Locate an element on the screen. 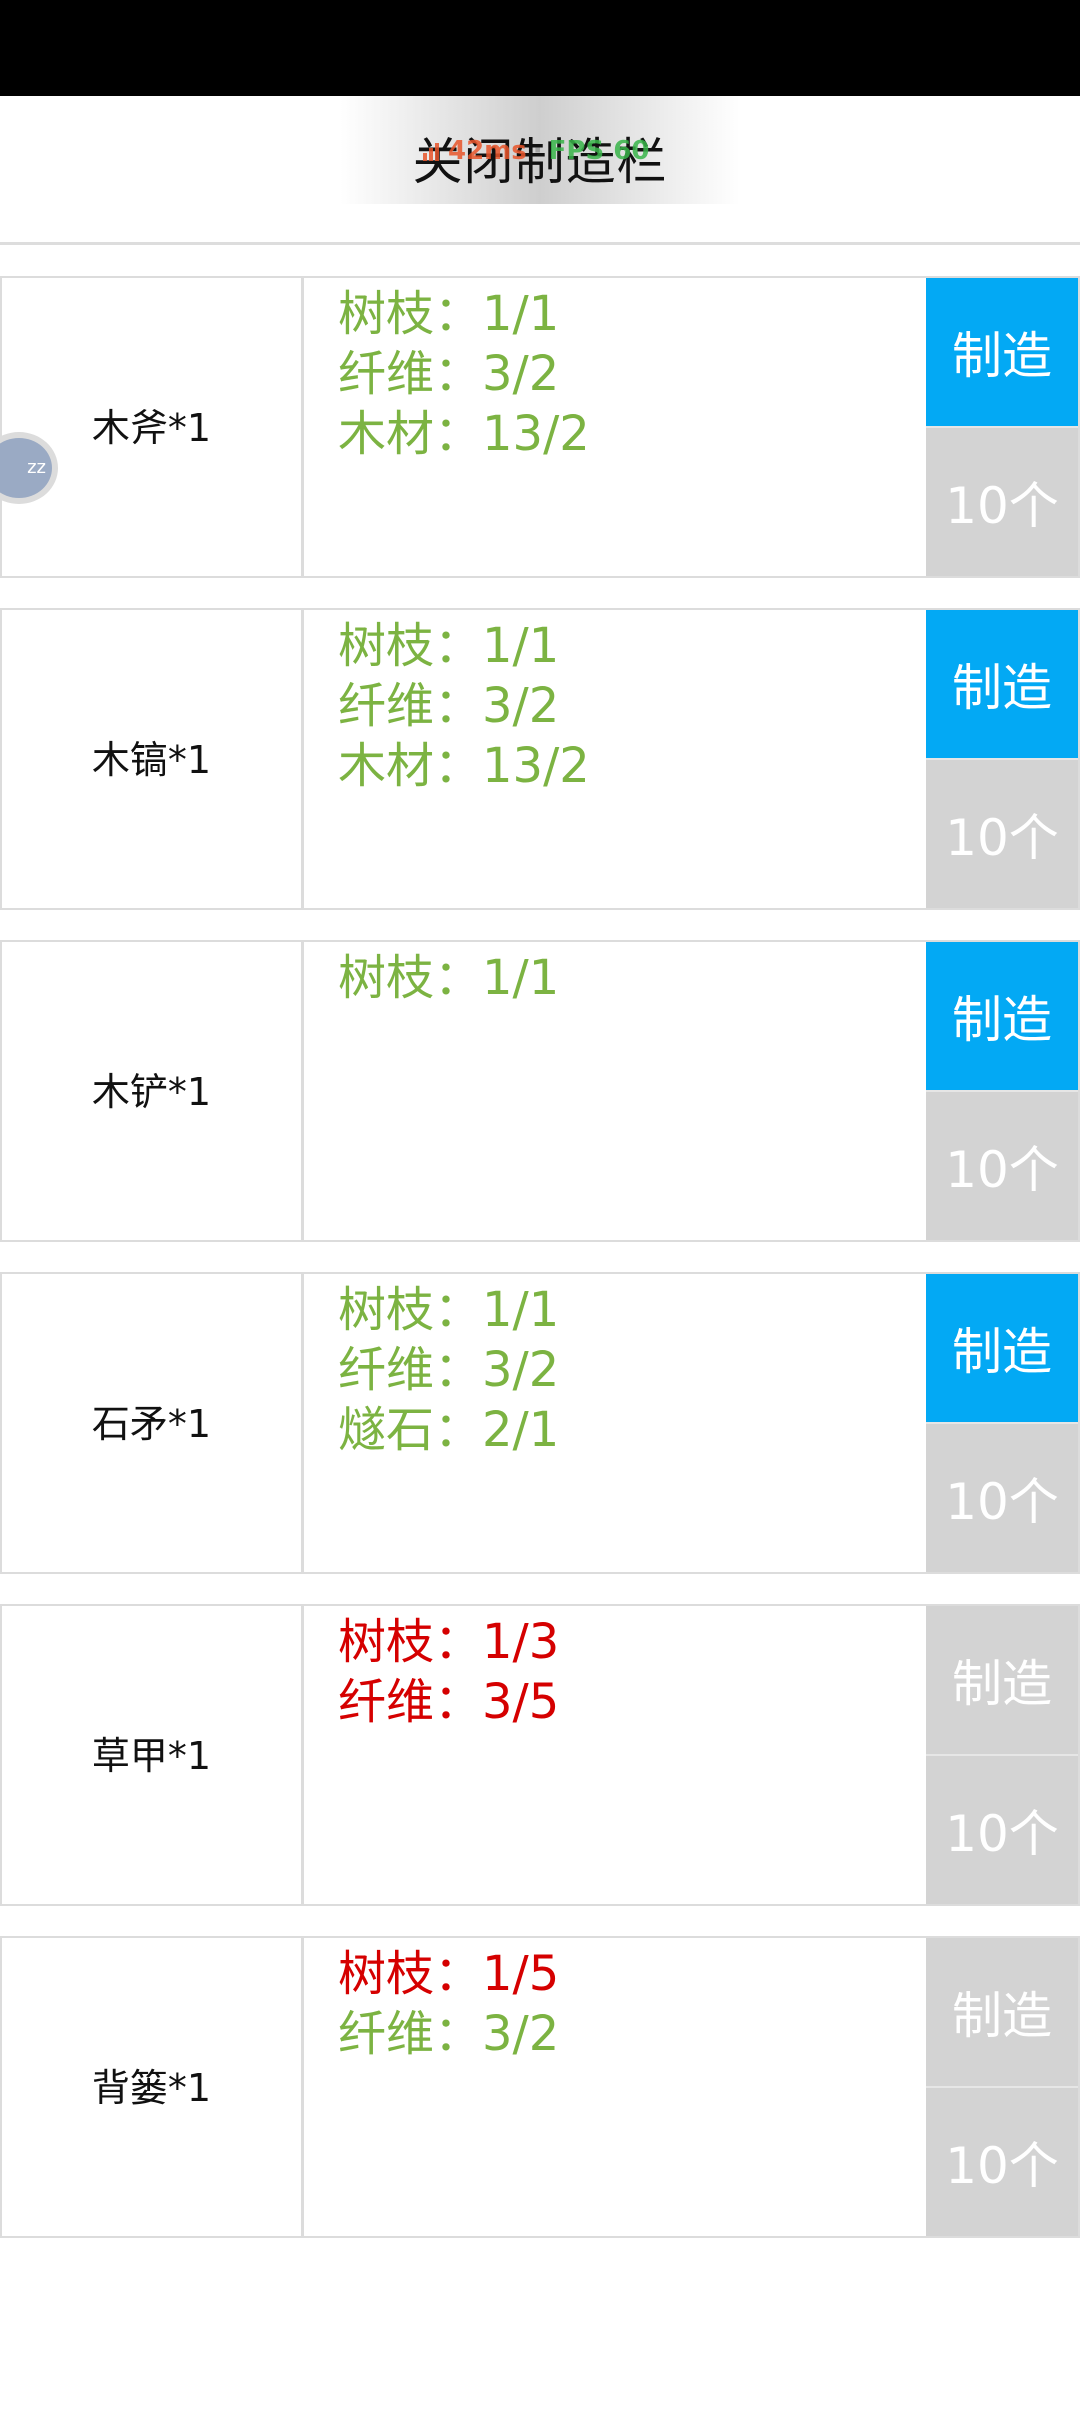  recipe-row: 石矛*1 树枝：1/1 纤维：3/2 燧石：2/1 制造 10个 is located at coordinates (540, 1423).